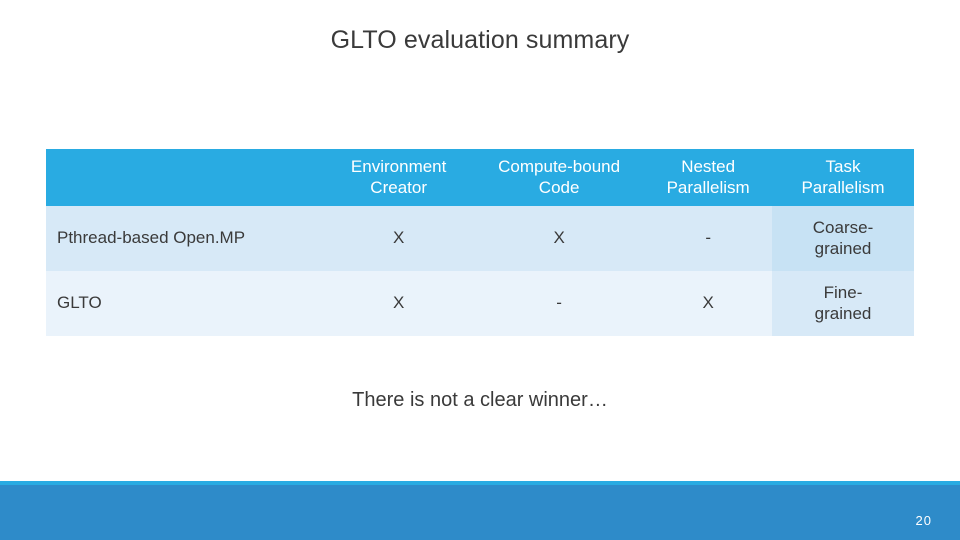  Describe the element at coordinates (843, 228) in the screenshot. I see `table-cell-task-parallelism-line1: Coarse-` at that location.